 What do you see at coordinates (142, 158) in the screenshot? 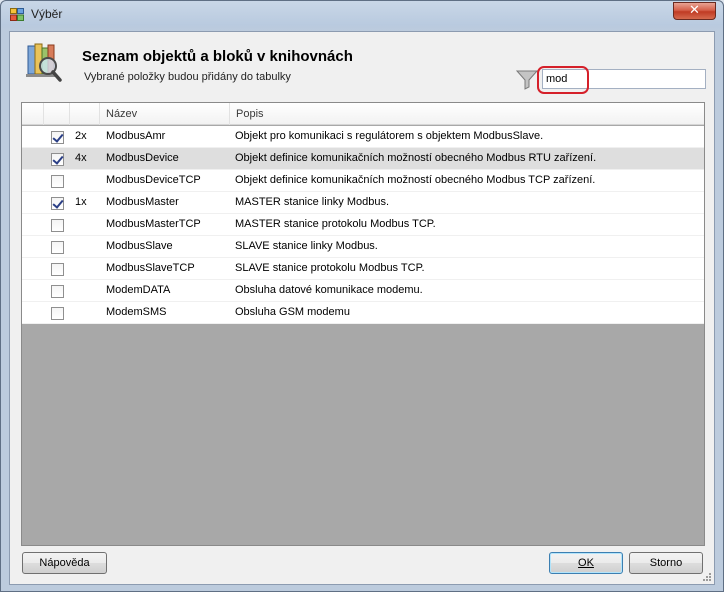
I see `row-name: ModbusDevice` at bounding box center [142, 158].